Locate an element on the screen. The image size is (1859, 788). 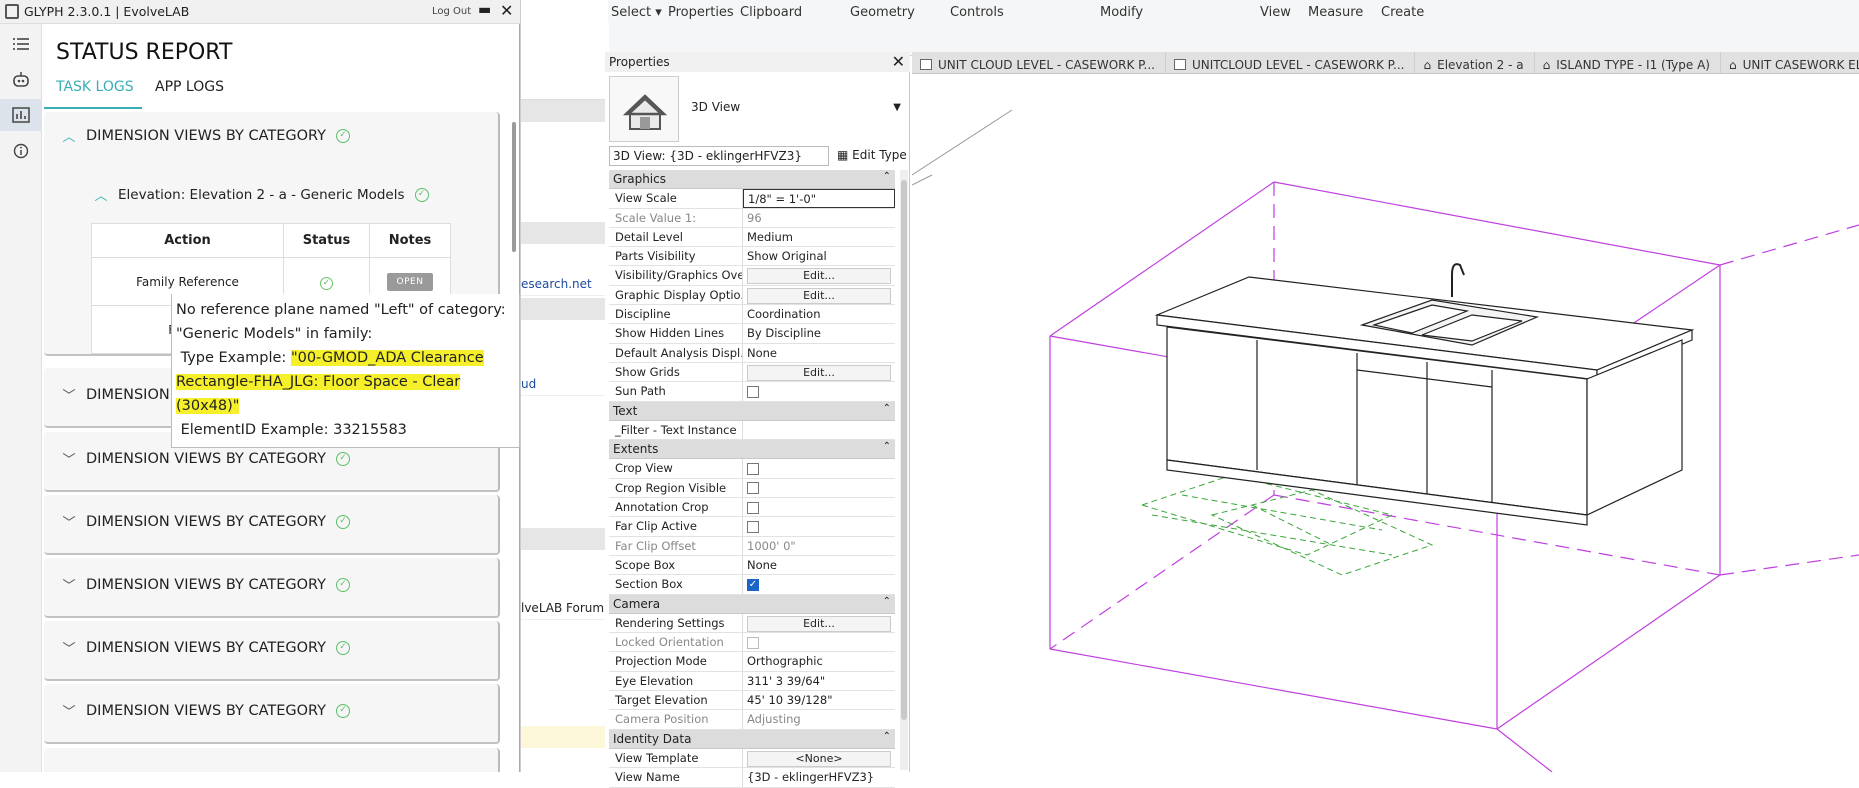
chevron-down-icon: ▼ is located at coordinates (897, 107).